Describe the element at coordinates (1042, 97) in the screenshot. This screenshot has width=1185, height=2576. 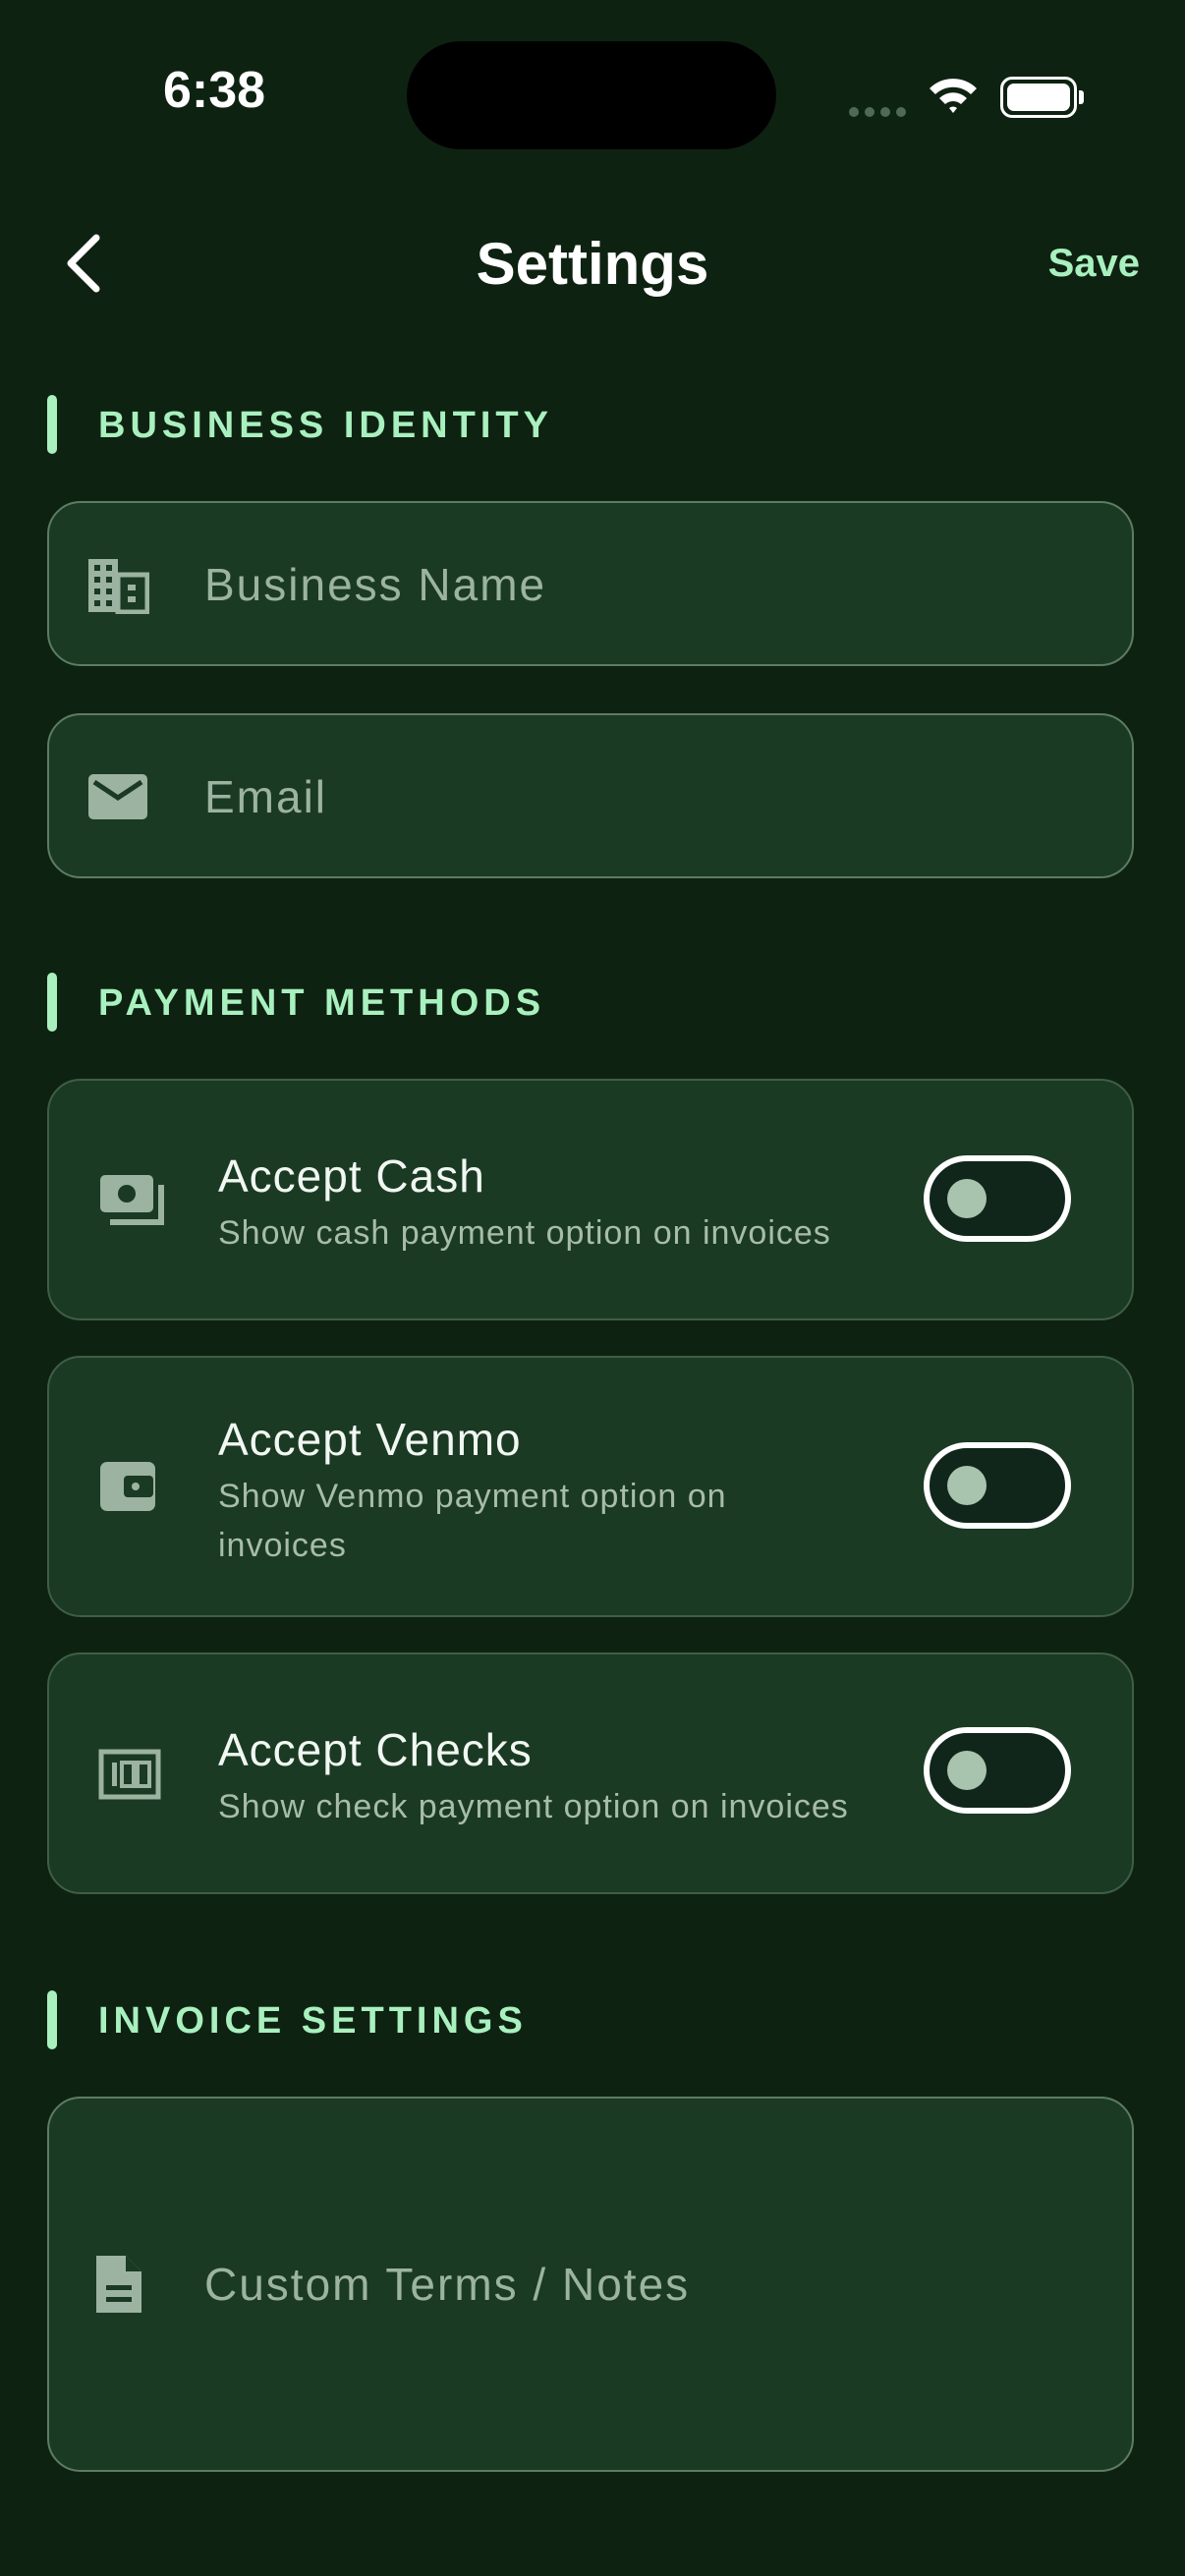
I see `battery-icon` at that location.